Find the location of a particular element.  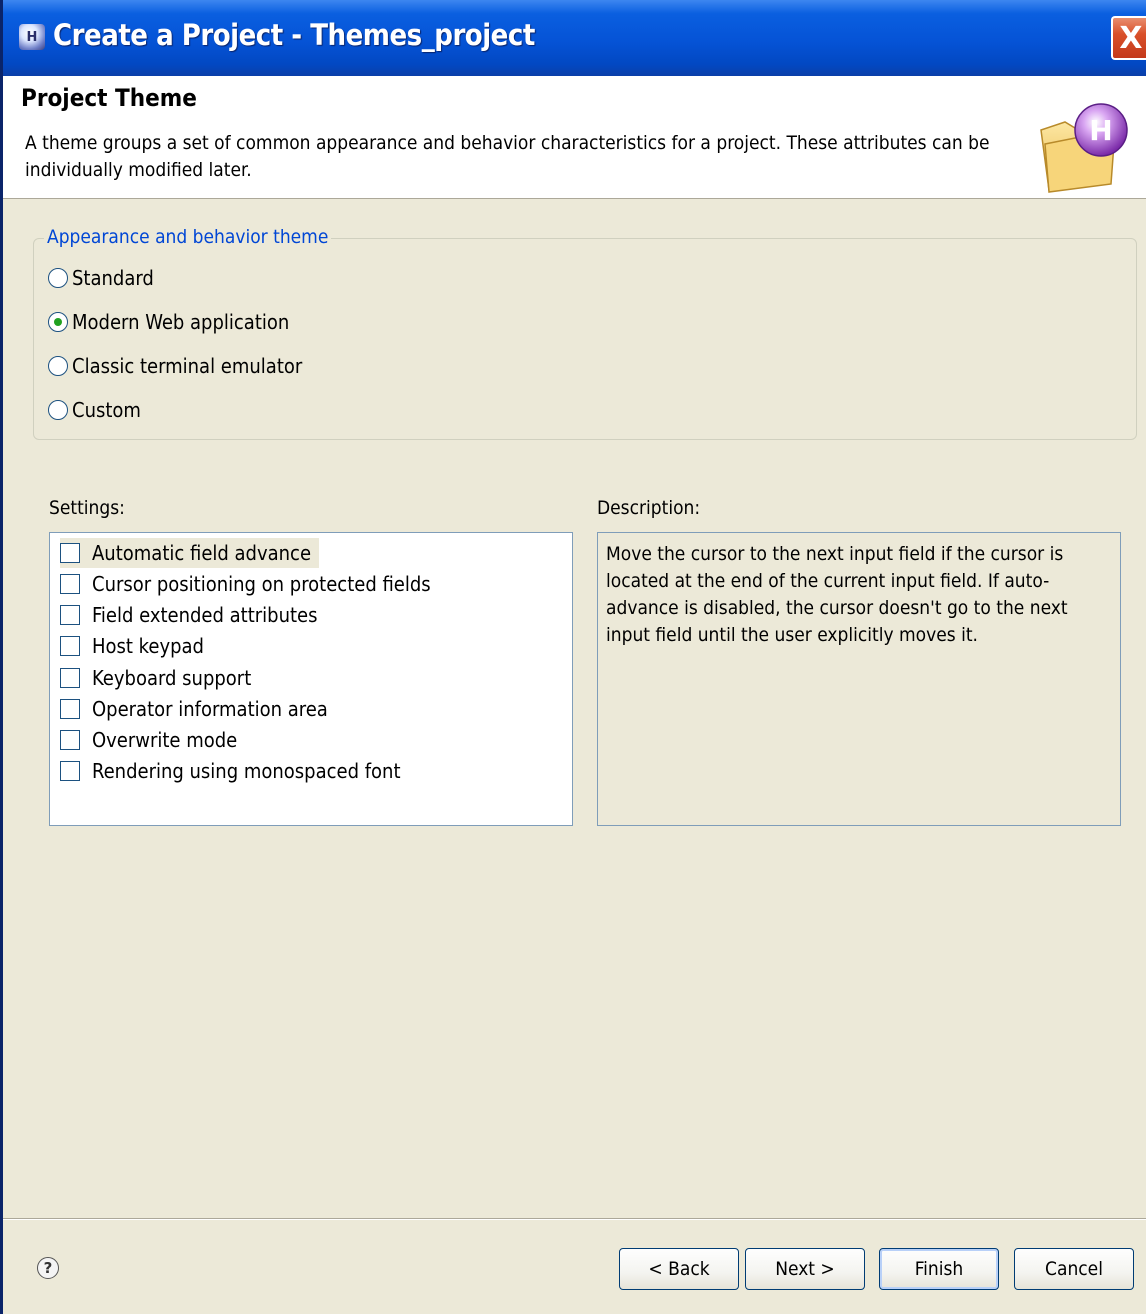

radio-label: Modern Web application is located at coordinates (181, 322).